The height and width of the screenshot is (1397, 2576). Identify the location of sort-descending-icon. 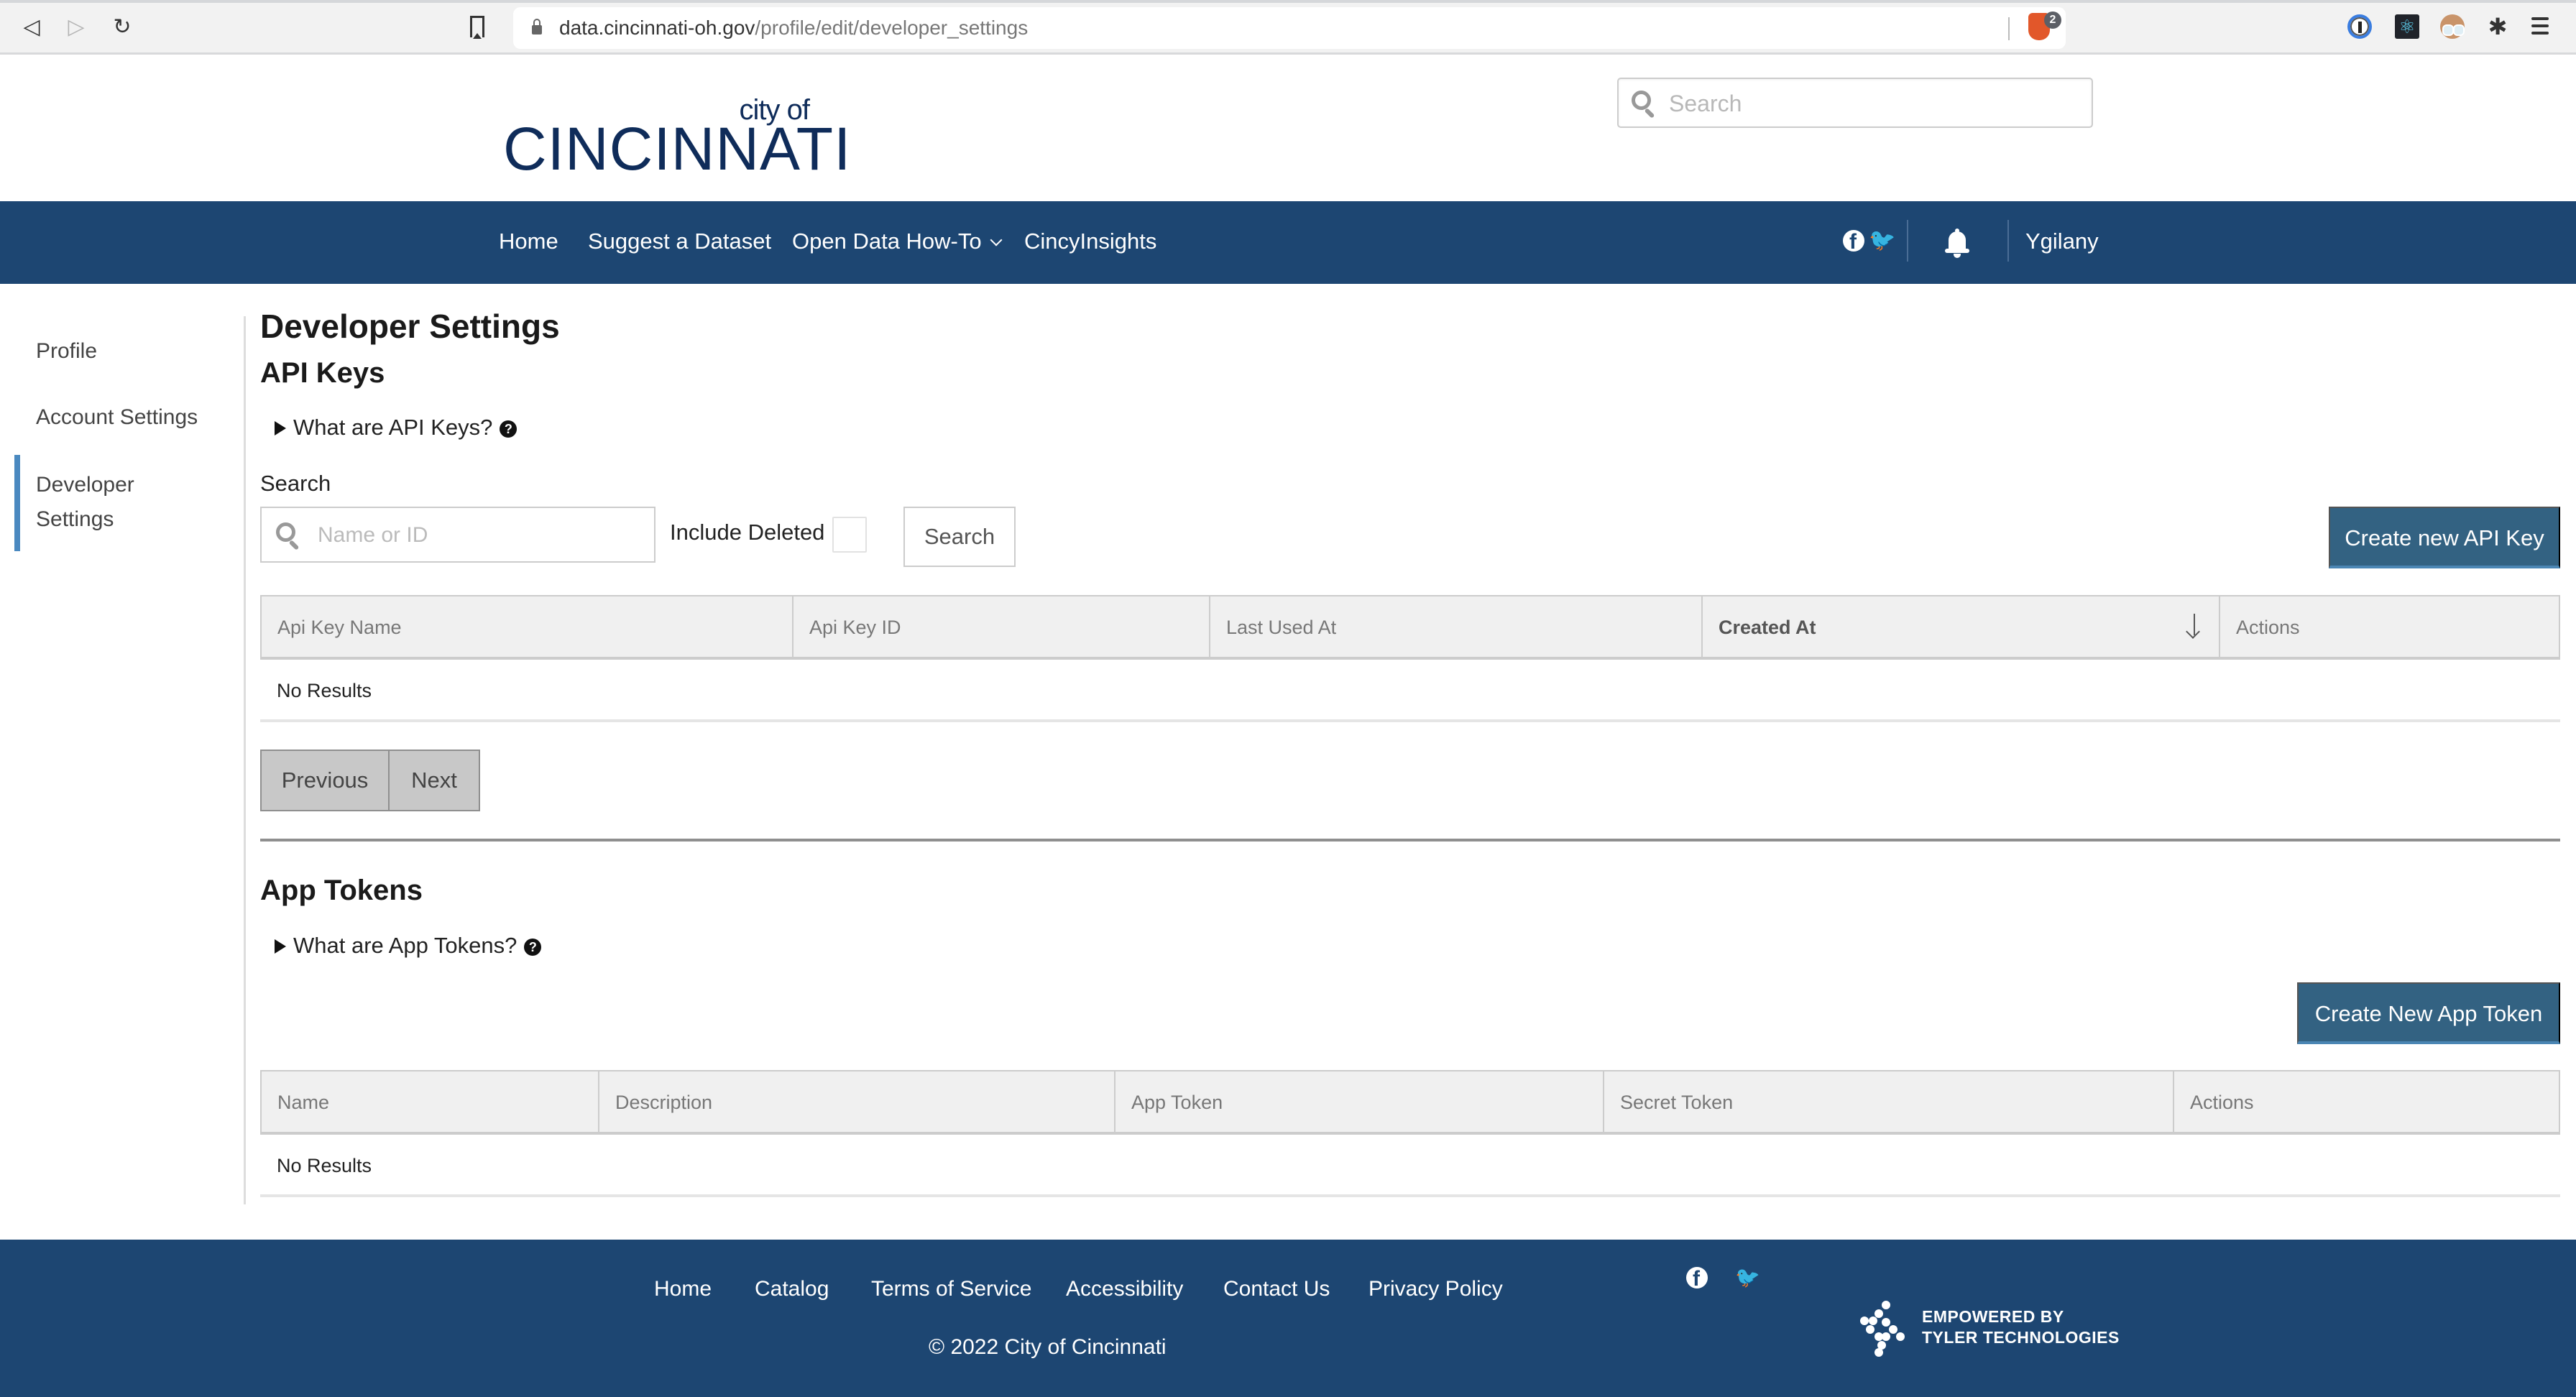
(2194, 625).